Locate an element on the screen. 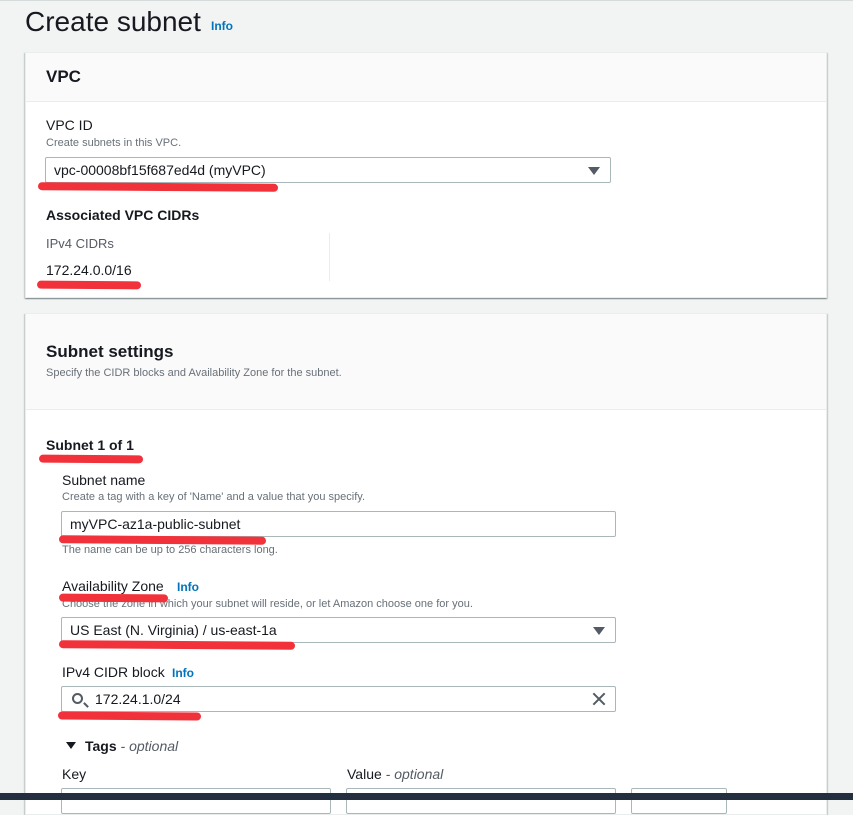 The height and width of the screenshot is (815, 853). vpc-id-description: Create subnets in this VPC. is located at coordinates (114, 143).